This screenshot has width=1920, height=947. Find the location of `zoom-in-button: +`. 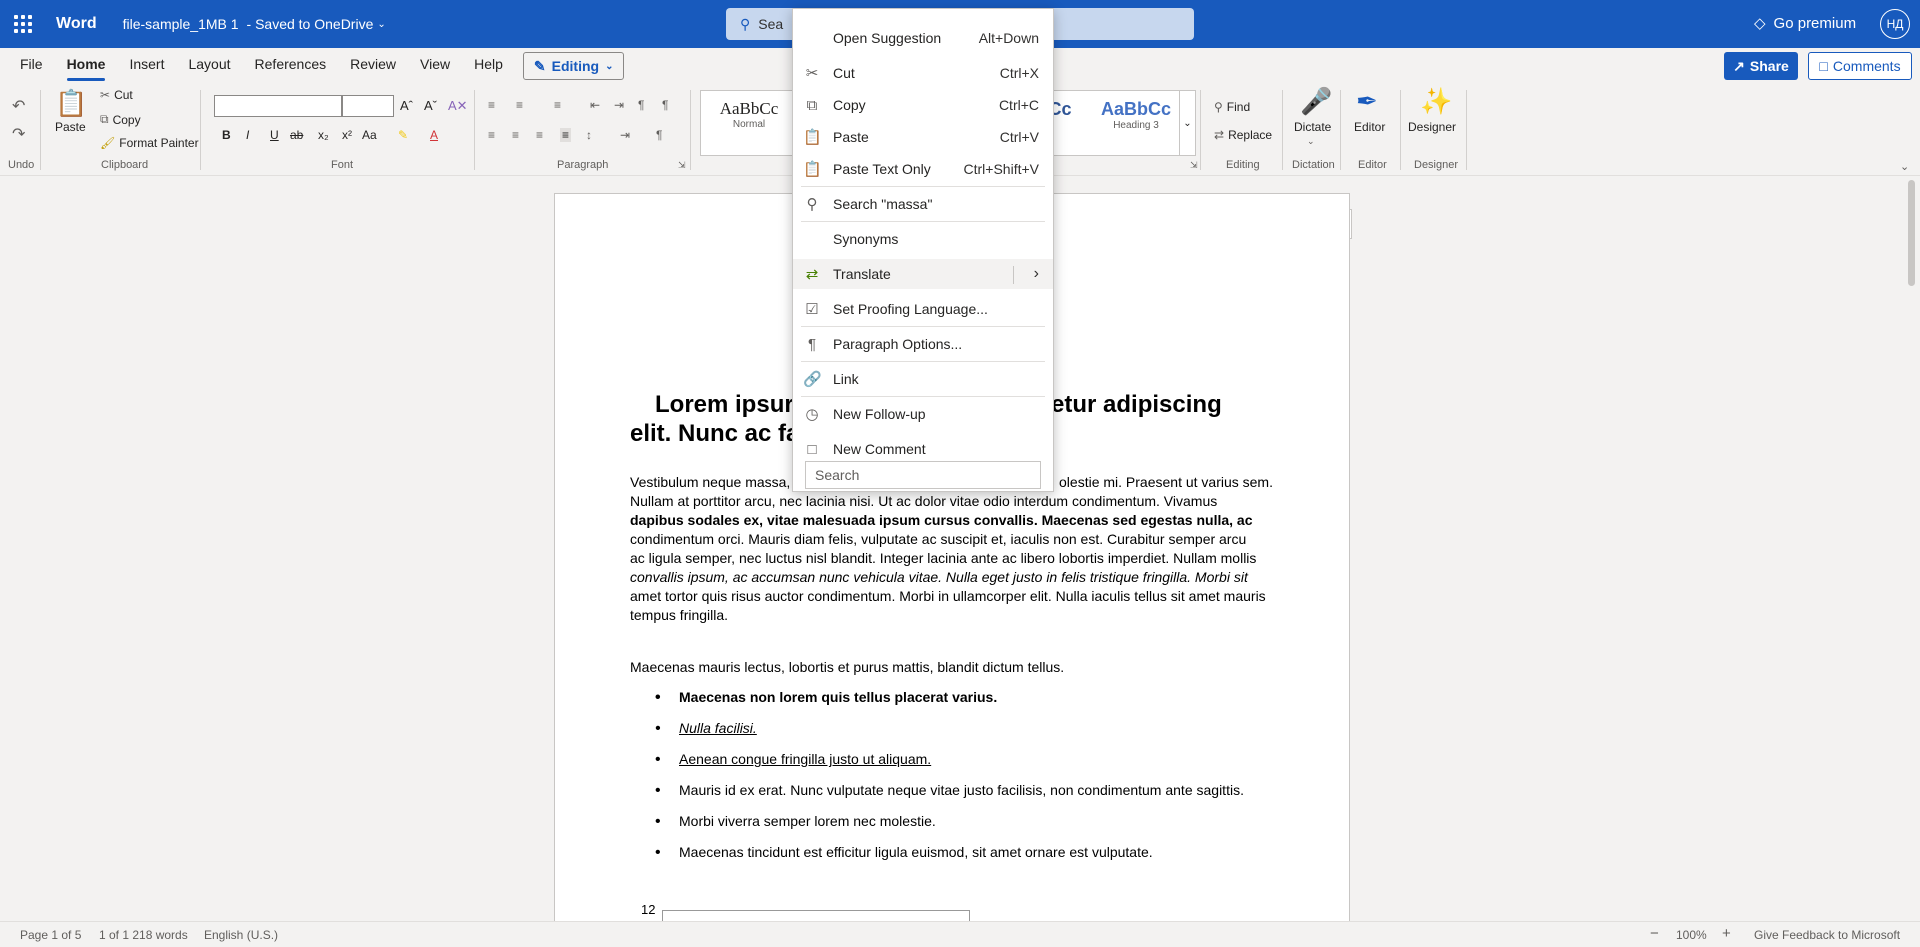

zoom-in-button: + is located at coordinates (1726, 933).